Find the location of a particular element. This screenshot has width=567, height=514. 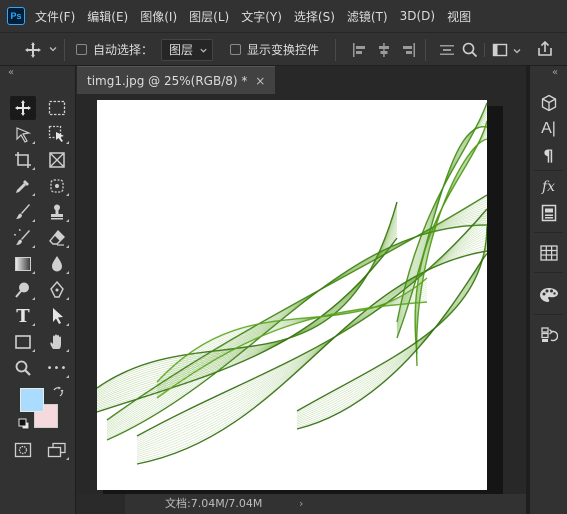

move-tool-preset-icon is located at coordinates (33, 51).